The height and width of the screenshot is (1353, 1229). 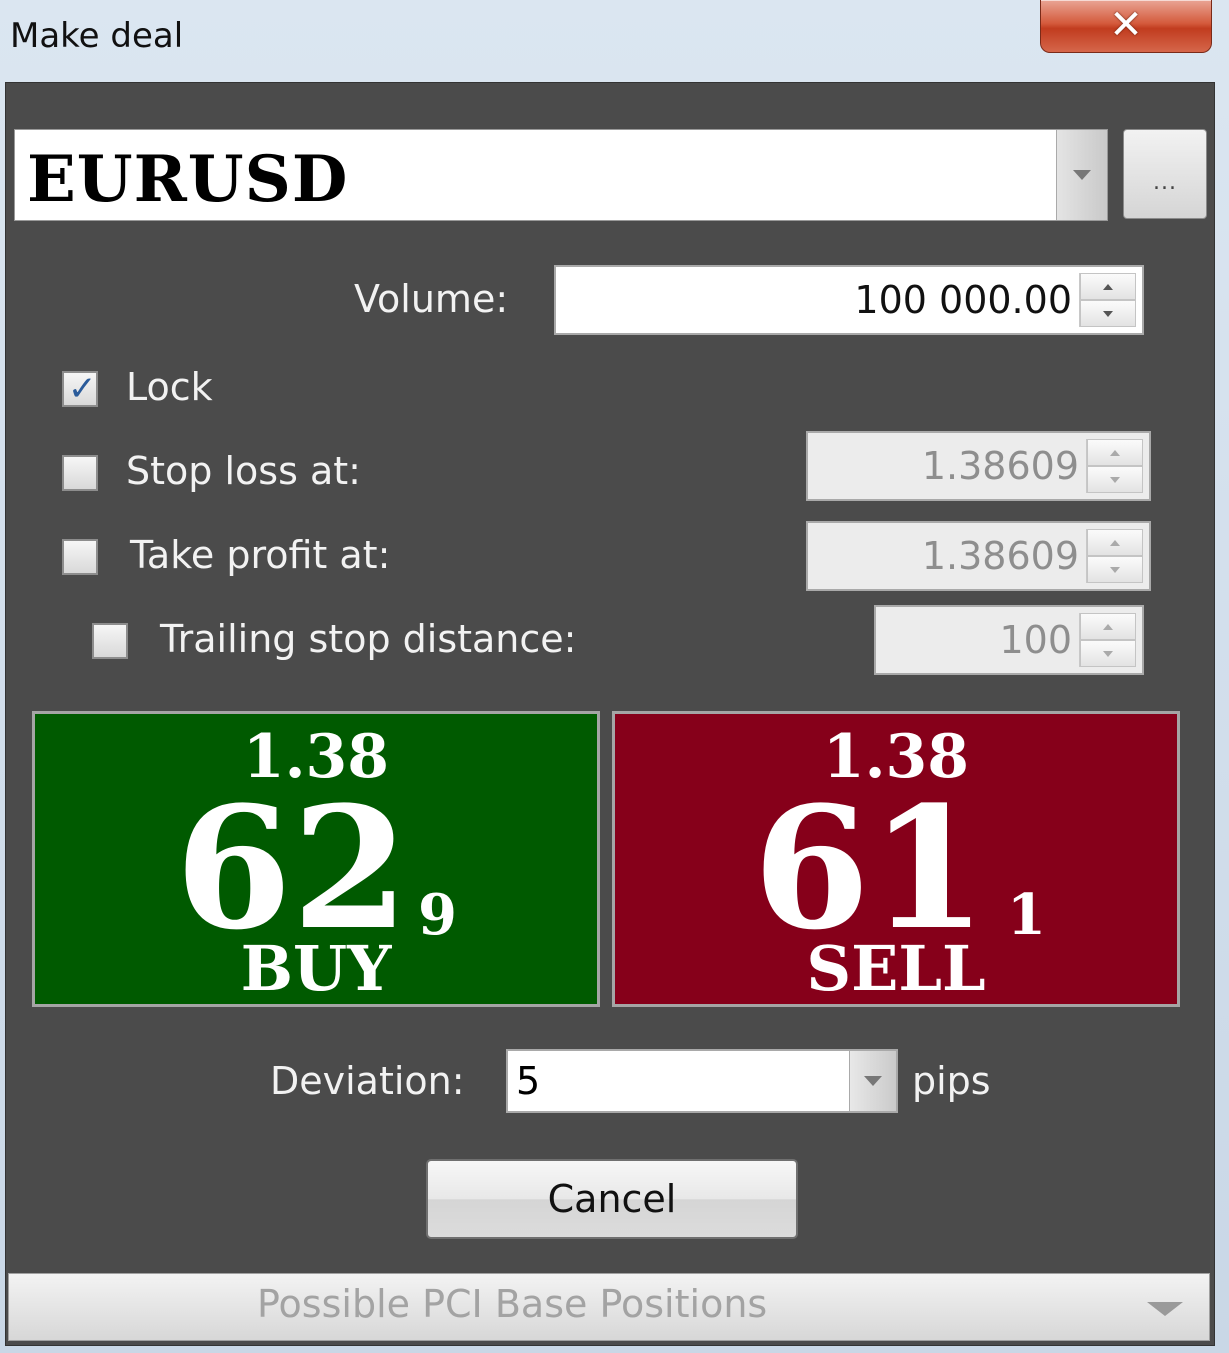 I want to click on trailing-stop-spin-up-button, so click(x=1108, y=626).